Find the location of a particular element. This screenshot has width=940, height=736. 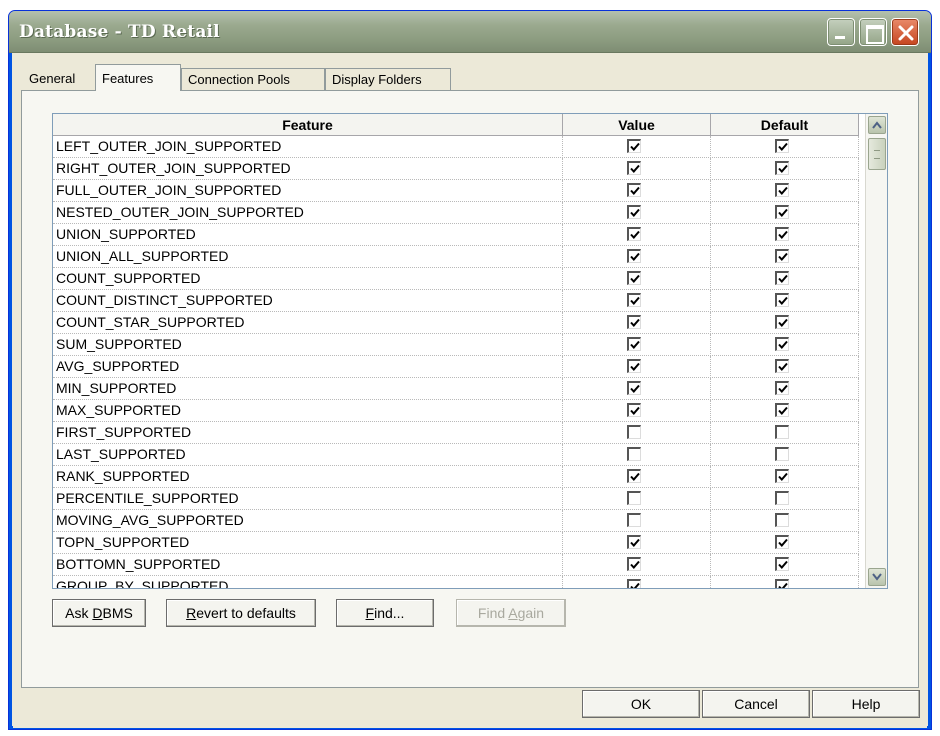

table-row: COUNT_DISTINCT_SUPPORTED is located at coordinates (456, 301).